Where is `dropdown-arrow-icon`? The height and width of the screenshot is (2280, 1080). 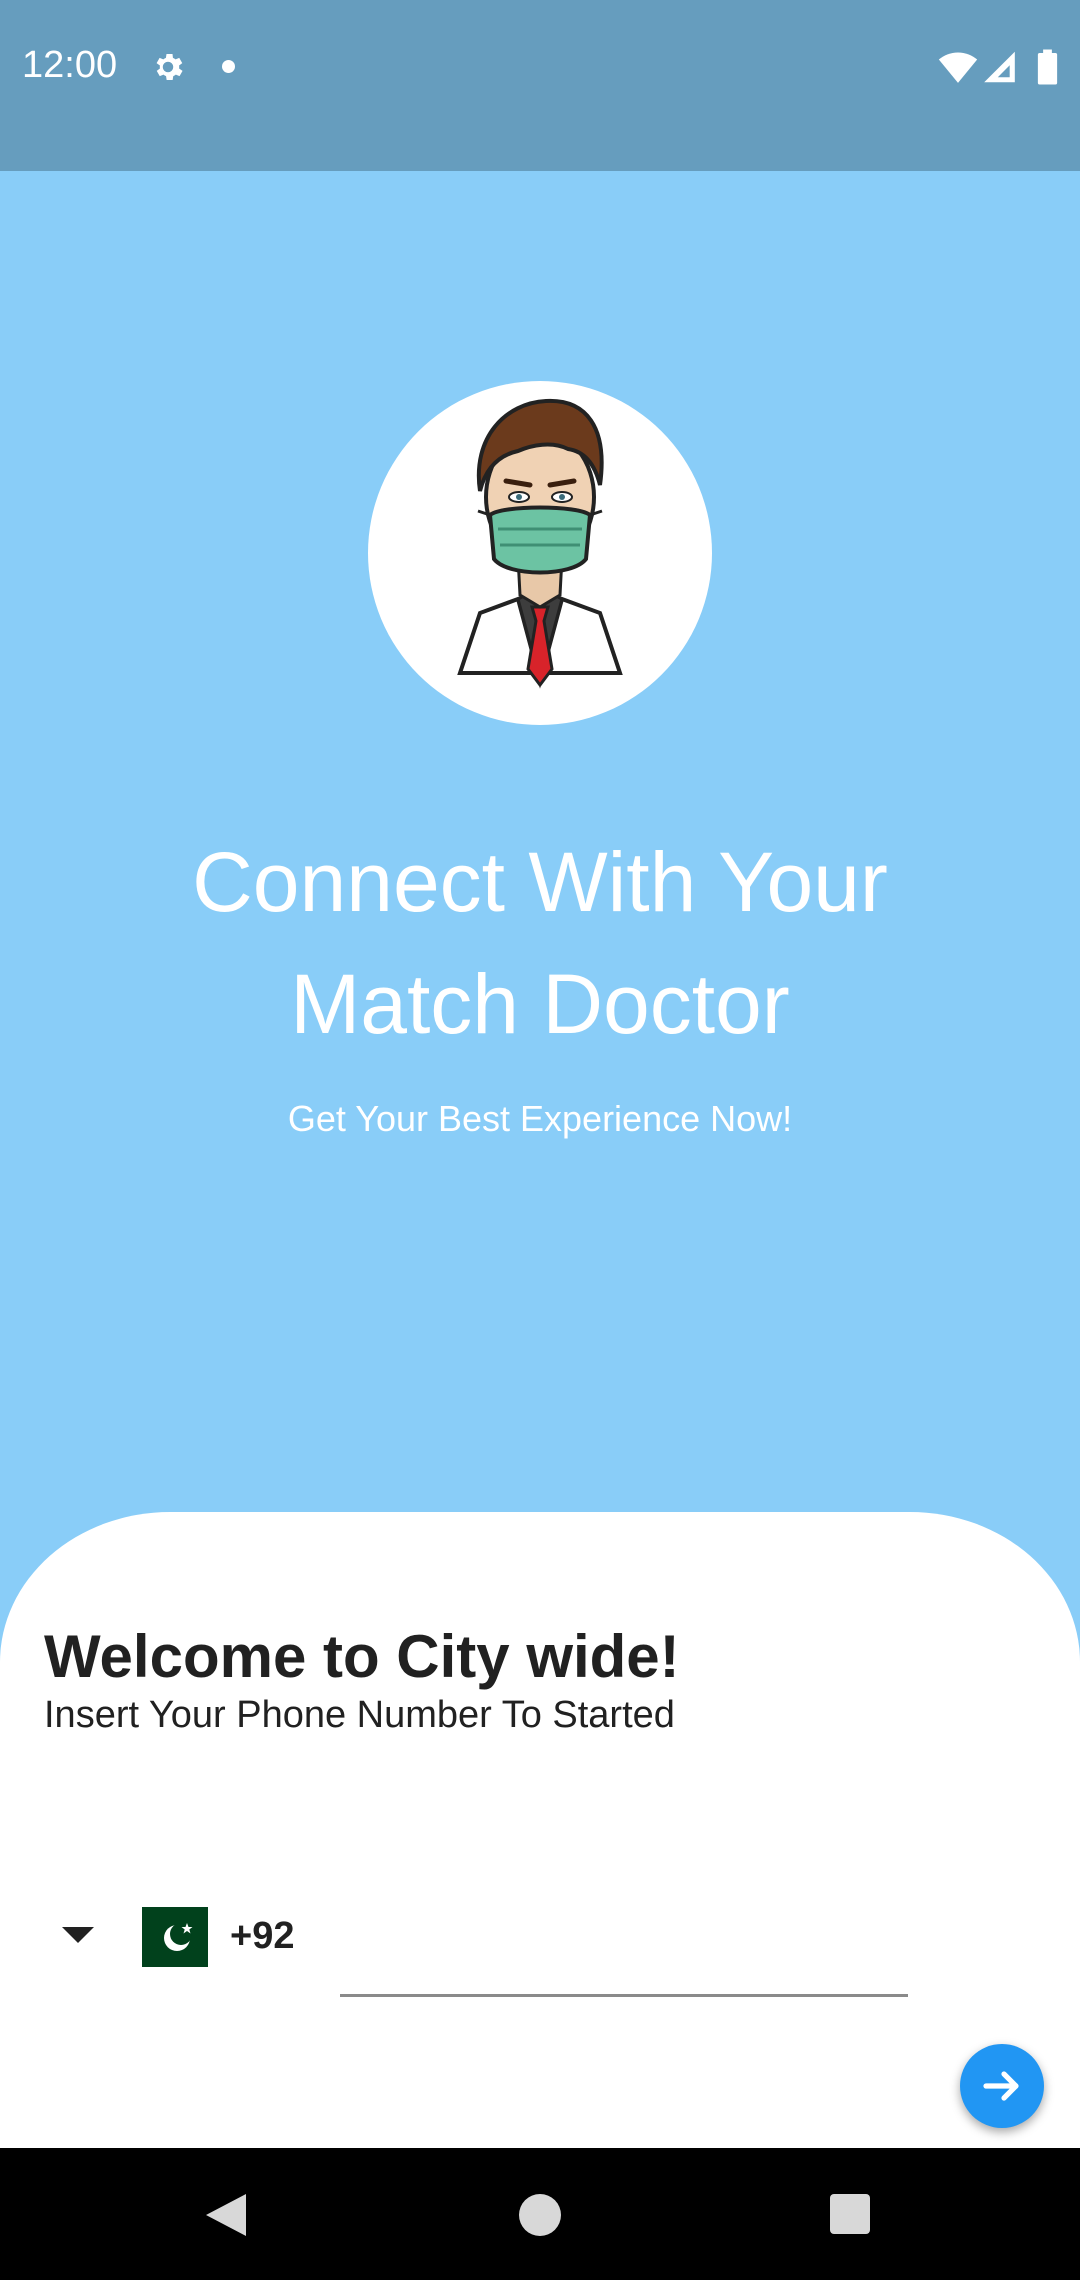
dropdown-arrow-icon is located at coordinates (78, 1936).